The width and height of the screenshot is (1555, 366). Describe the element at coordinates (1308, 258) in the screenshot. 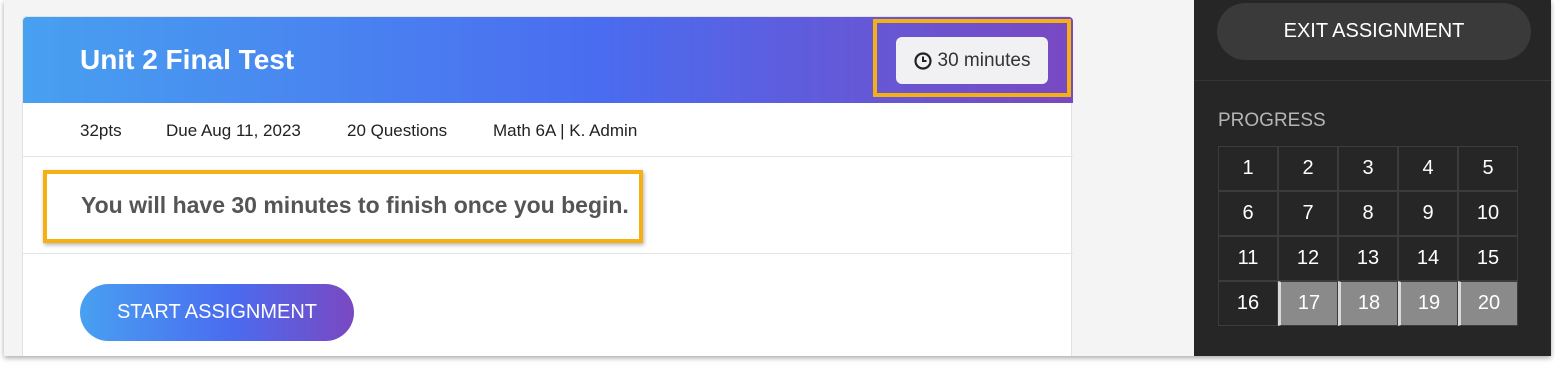

I see `question-cell: 12` at that location.